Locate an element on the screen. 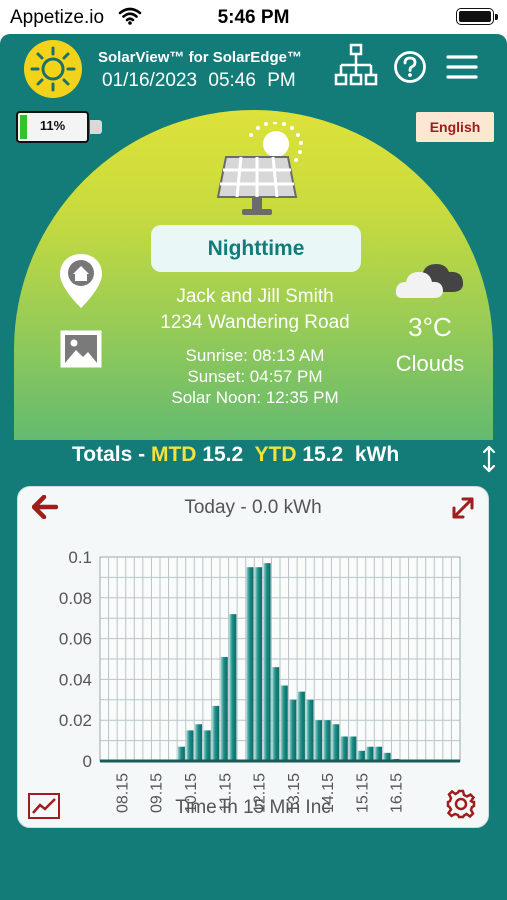 The image size is (507, 900). solar-panel-icon is located at coordinates (259, 168).